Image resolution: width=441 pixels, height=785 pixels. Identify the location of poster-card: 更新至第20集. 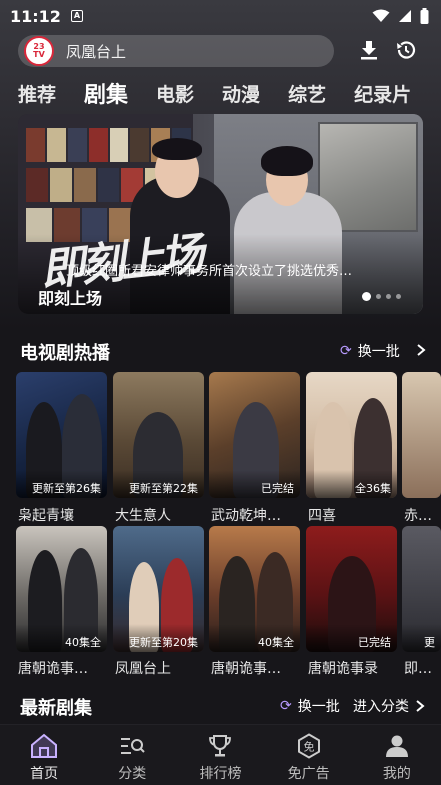
(158, 589).